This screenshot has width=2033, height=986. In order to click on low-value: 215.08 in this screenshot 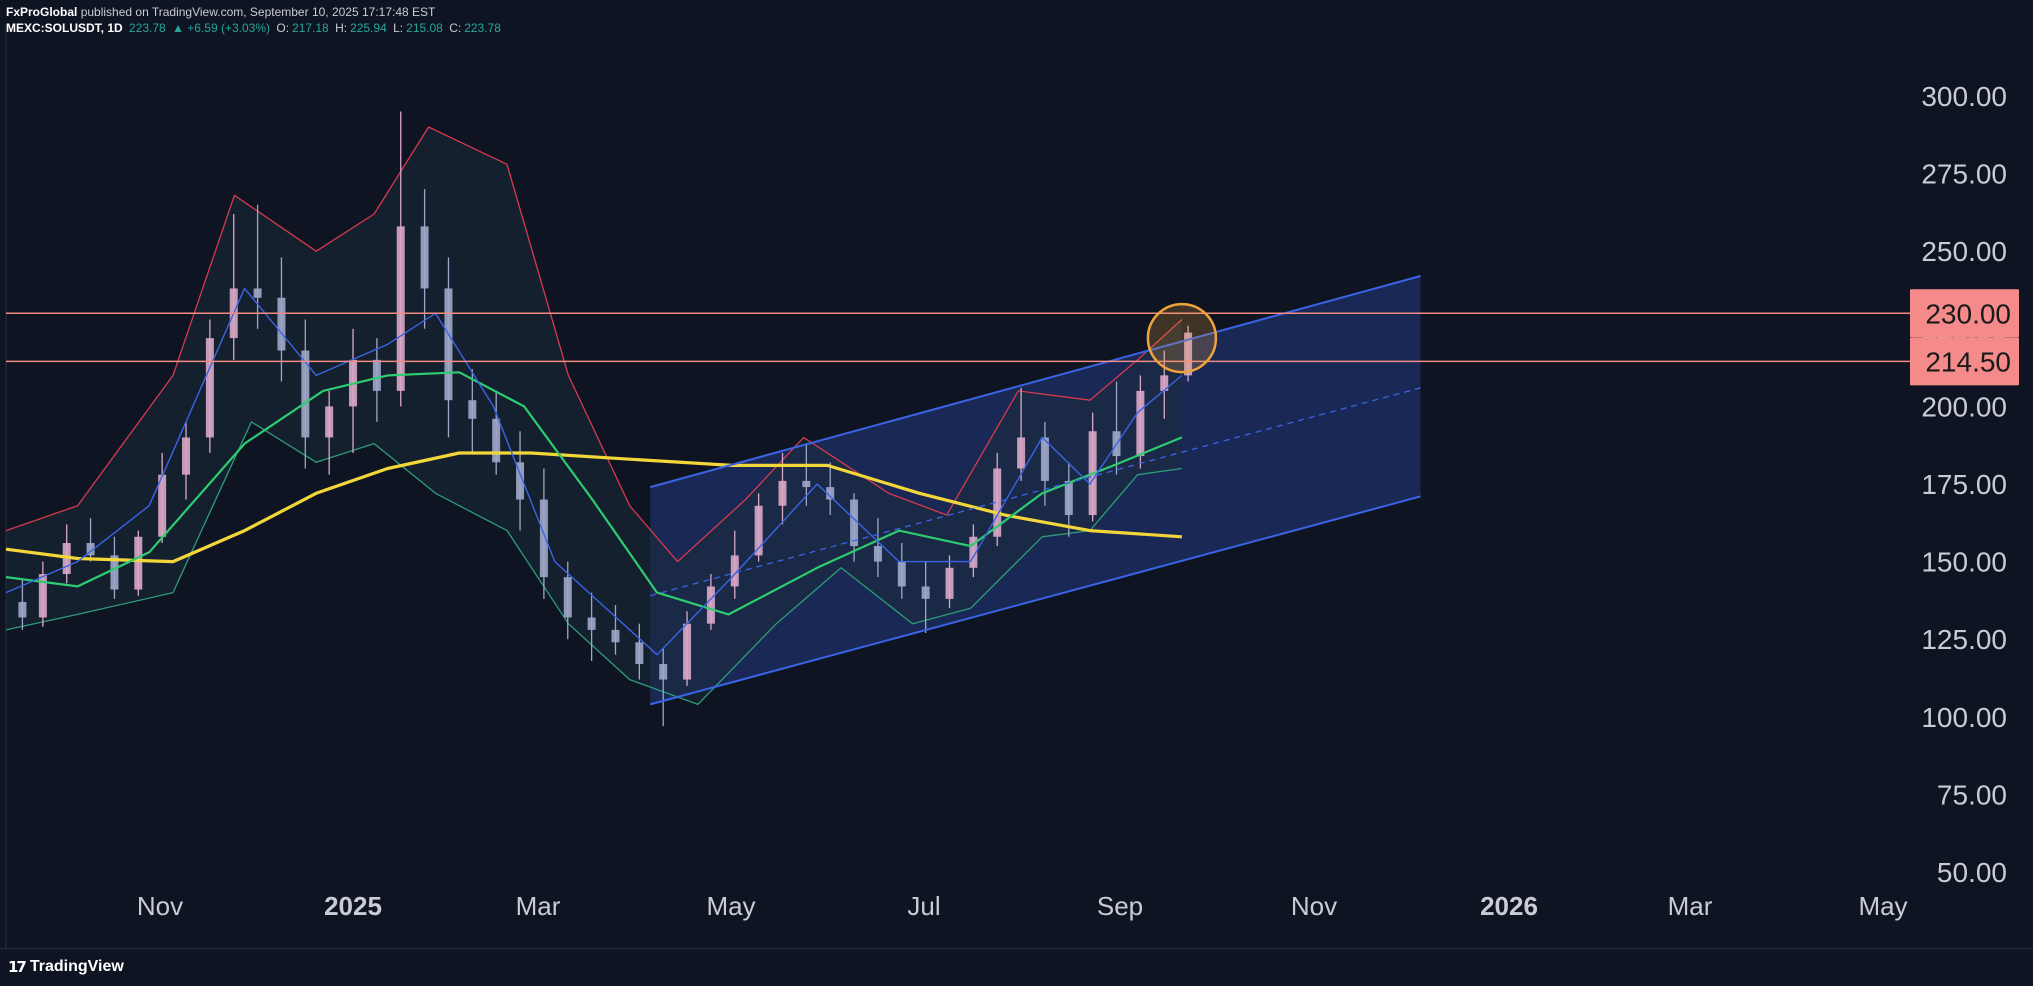, I will do `click(424, 28)`.